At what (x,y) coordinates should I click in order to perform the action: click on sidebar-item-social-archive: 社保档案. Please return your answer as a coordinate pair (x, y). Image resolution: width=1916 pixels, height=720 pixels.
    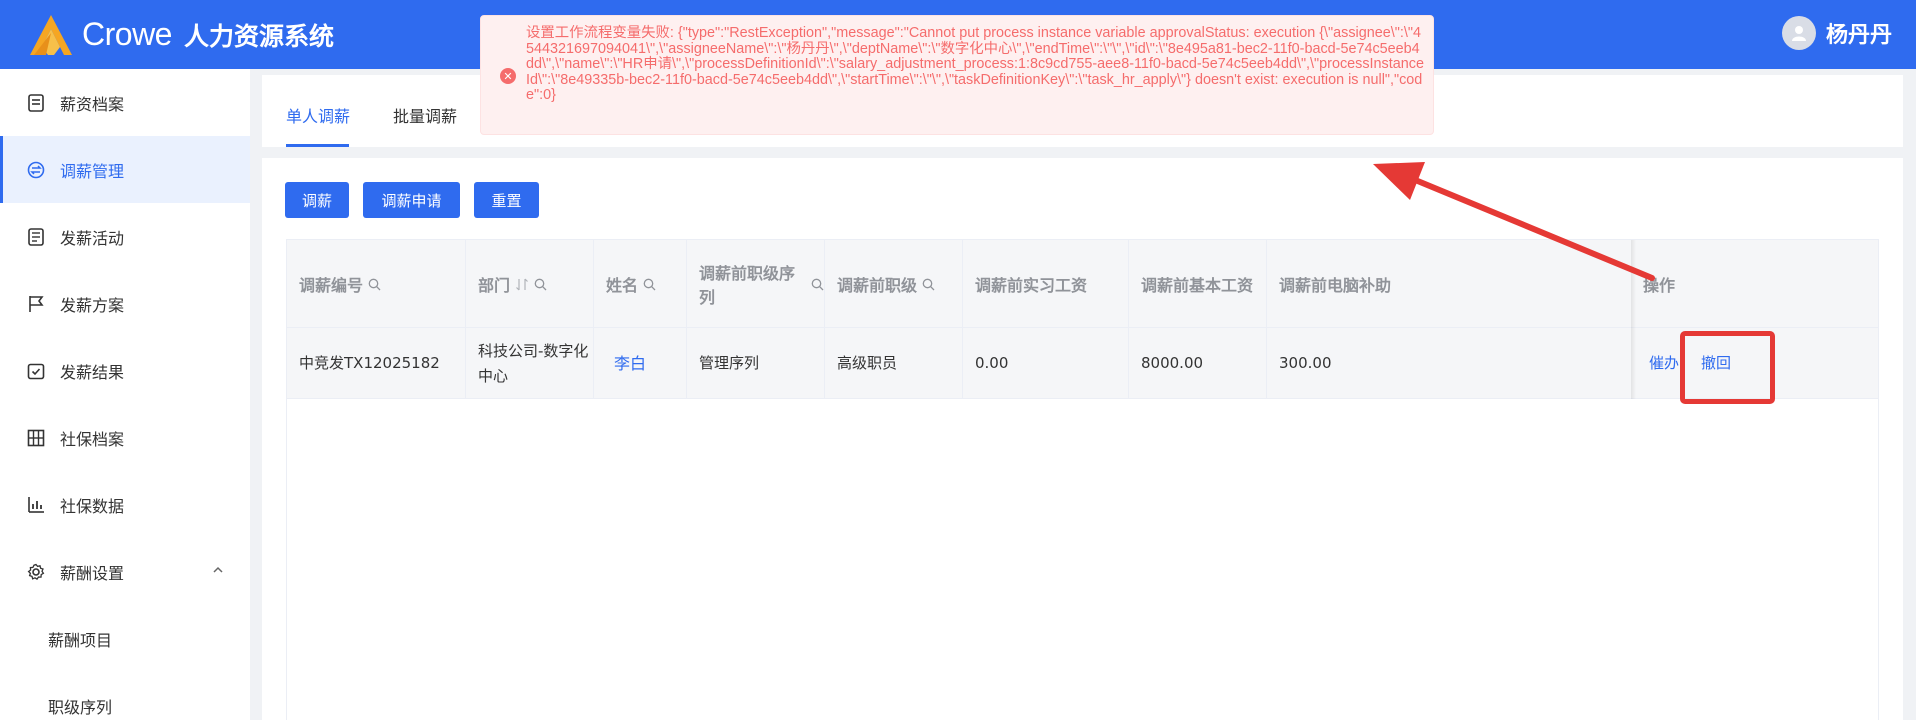
    Looking at the image, I should click on (125, 437).